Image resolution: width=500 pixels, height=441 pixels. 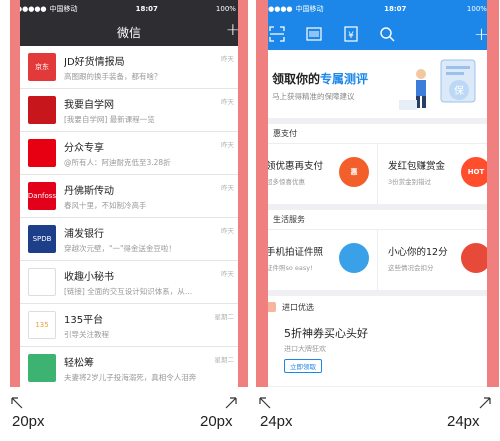 What do you see at coordinates (129, 239) in the screenshot?
I see `chat-row: SPDB 浦发银行 穿越次元壁，"一"得金送金豆啦！ 昨天` at bounding box center [129, 239].